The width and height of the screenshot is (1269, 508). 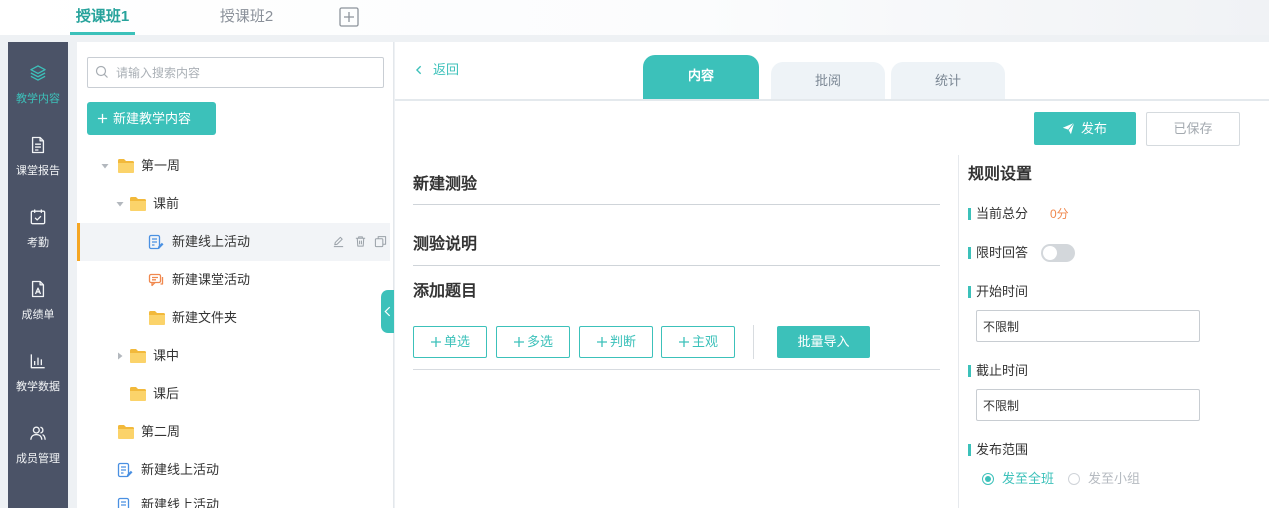 I want to click on publish-button: 发布, so click(x=1085, y=128).